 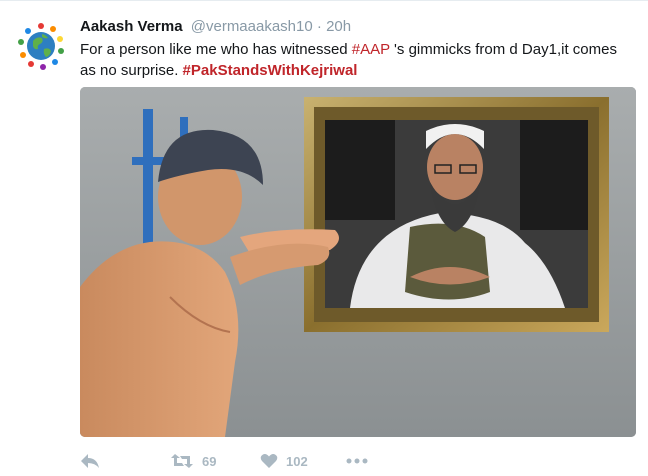 What do you see at coordinates (270, 70) in the screenshot?
I see `hashtag-pakstandswithkejriwal: #PakStandsWithKejriwal` at bounding box center [270, 70].